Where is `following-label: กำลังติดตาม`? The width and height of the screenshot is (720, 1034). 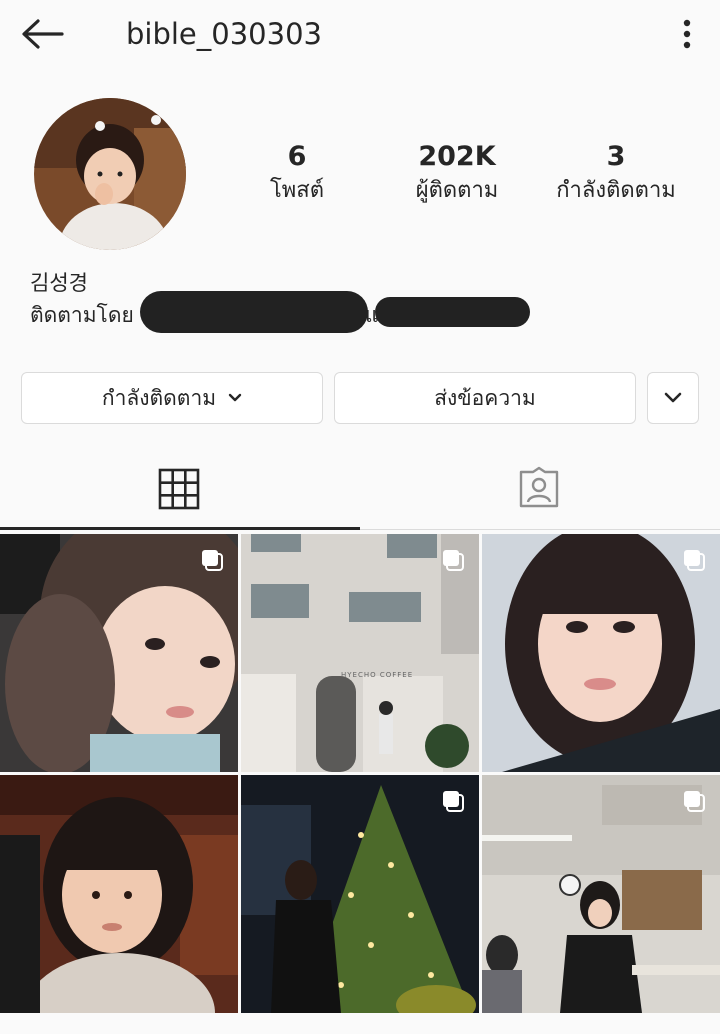
following-label: กำลังติดตาม is located at coordinates (616, 190).